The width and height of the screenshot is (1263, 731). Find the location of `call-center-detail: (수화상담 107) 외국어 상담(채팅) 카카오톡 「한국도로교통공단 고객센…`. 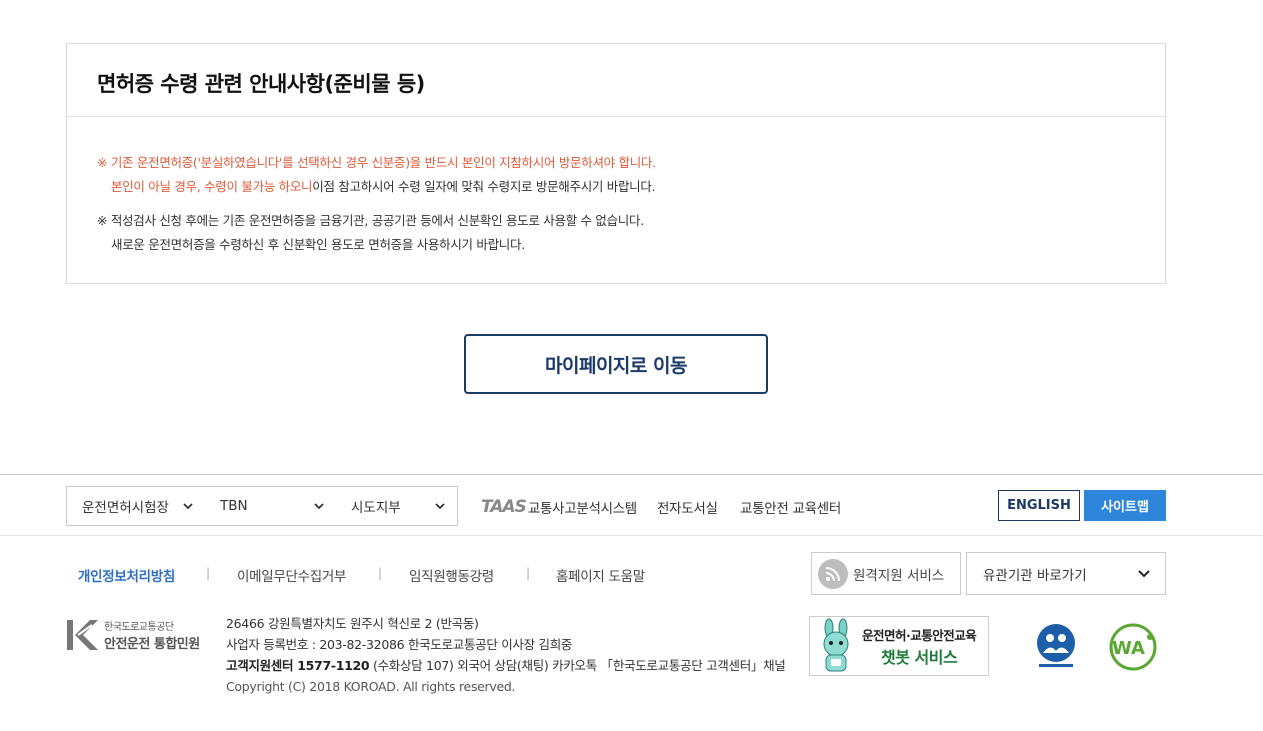

call-center-detail: (수화상담 107) 외국어 상담(채팅) 카카오톡 「한국도로교통공단 고객센… is located at coordinates (577, 665).